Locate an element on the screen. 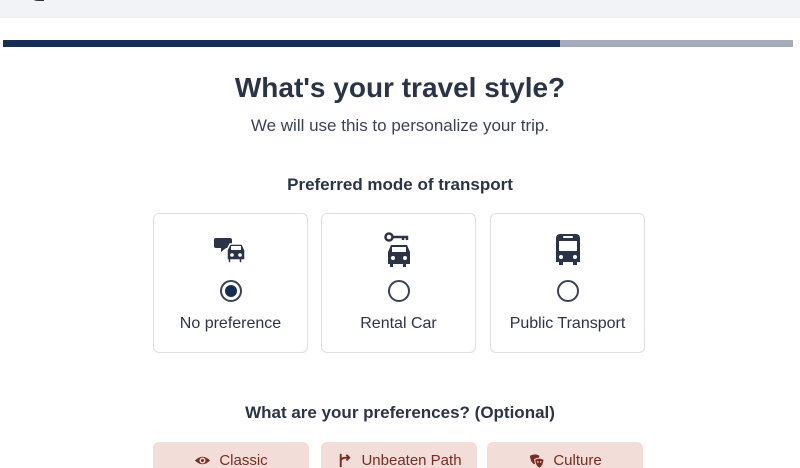 The width and height of the screenshot is (800, 468). chip-unbeaten-path: Unbeaten Path is located at coordinates (399, 455).